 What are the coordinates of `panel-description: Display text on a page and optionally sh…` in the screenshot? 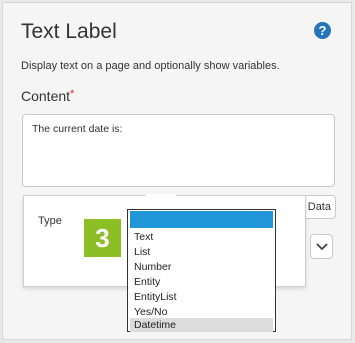 It's located at (150, 66).